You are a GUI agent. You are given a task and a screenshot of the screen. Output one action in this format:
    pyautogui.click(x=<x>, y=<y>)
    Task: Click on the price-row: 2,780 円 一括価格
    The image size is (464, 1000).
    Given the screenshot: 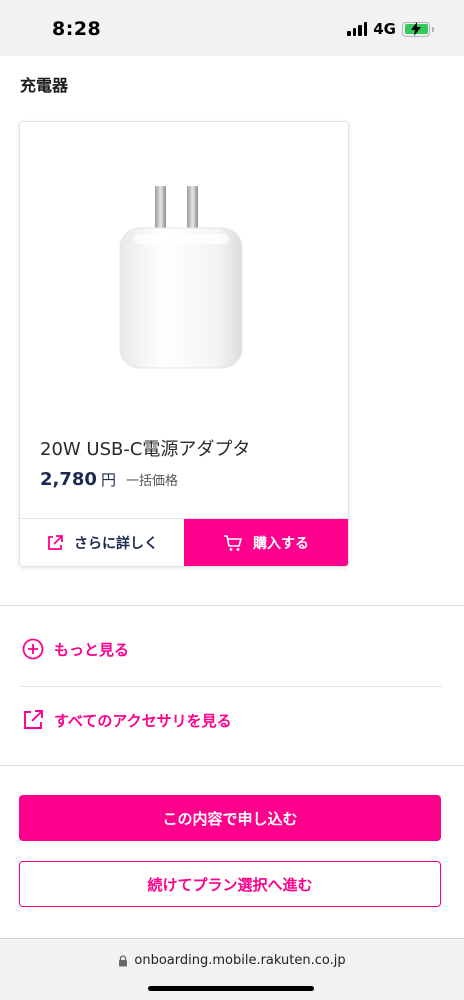 What is the action you would take?
    pyautogui.click(x=109, y=479)
    